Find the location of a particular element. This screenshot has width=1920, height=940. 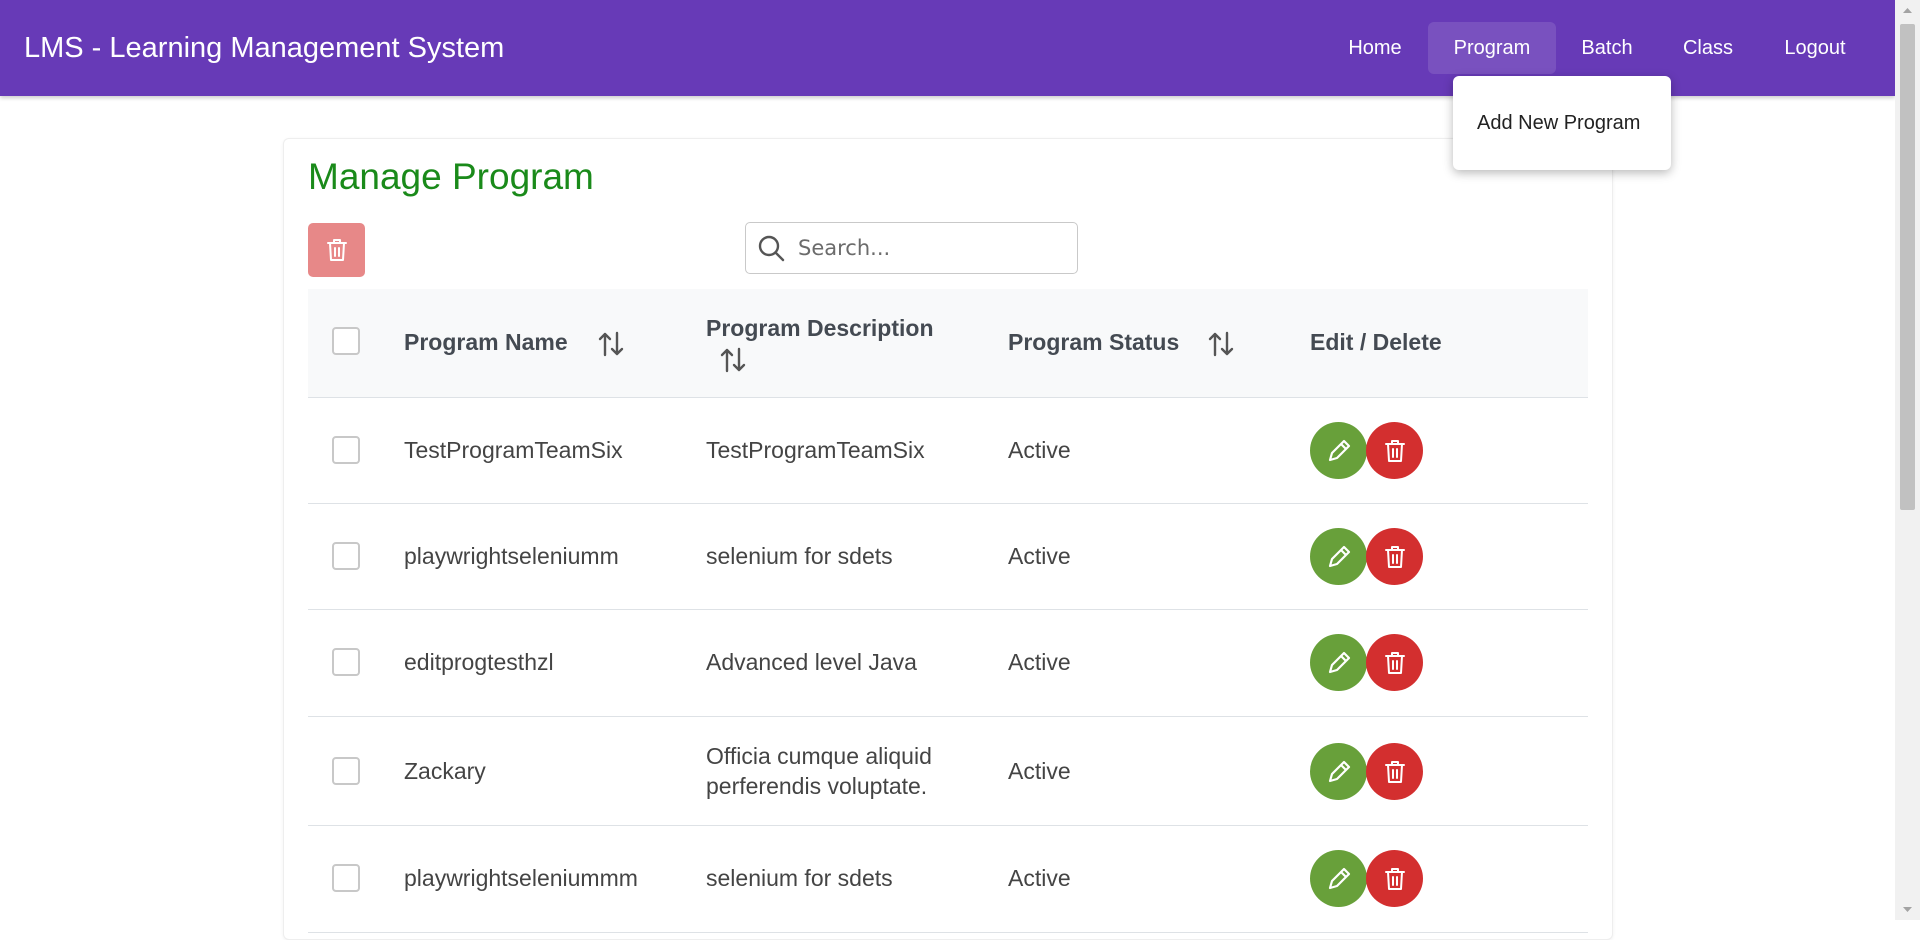

bulk-delete-button is located at coordinates (336, 250).